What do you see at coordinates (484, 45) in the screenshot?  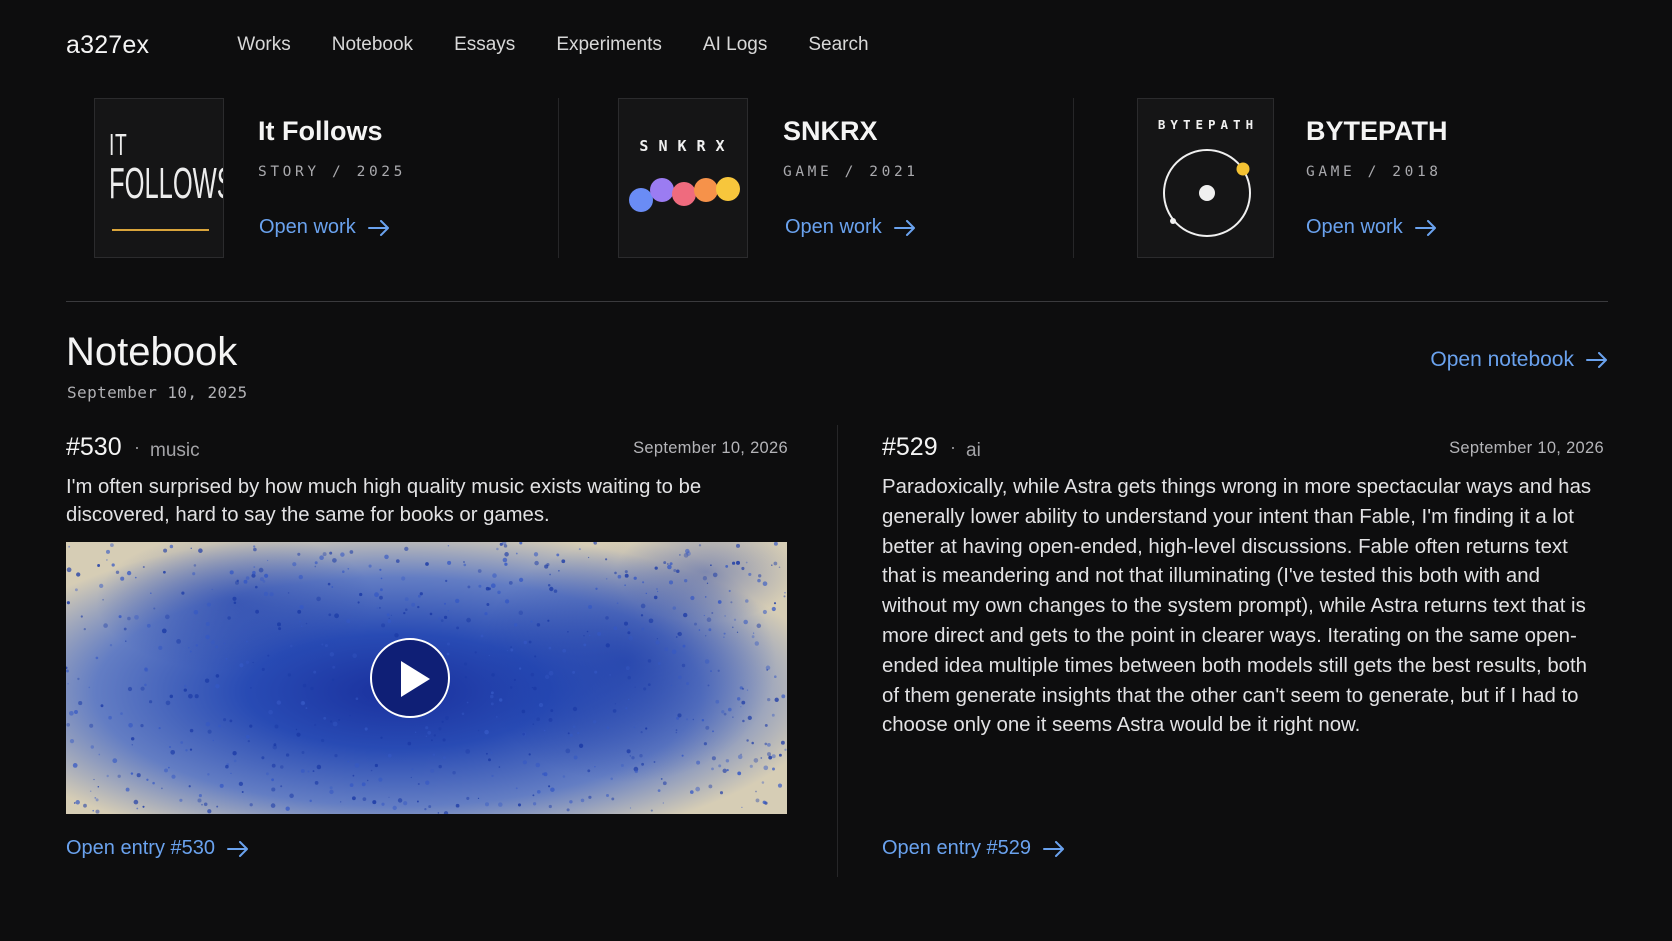 I see `nav-link-essays: Essays` at bounding box center [484, 45].